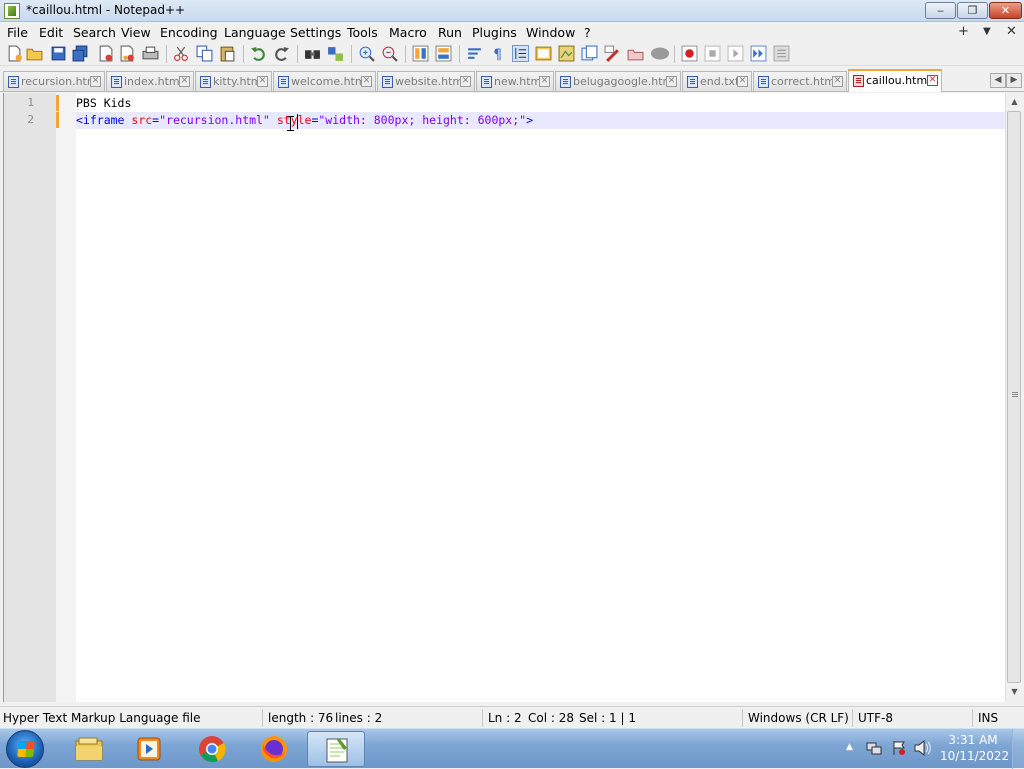  I want to click on tab-kitty-htm: kitty.htm ✕, so click(233, 81).